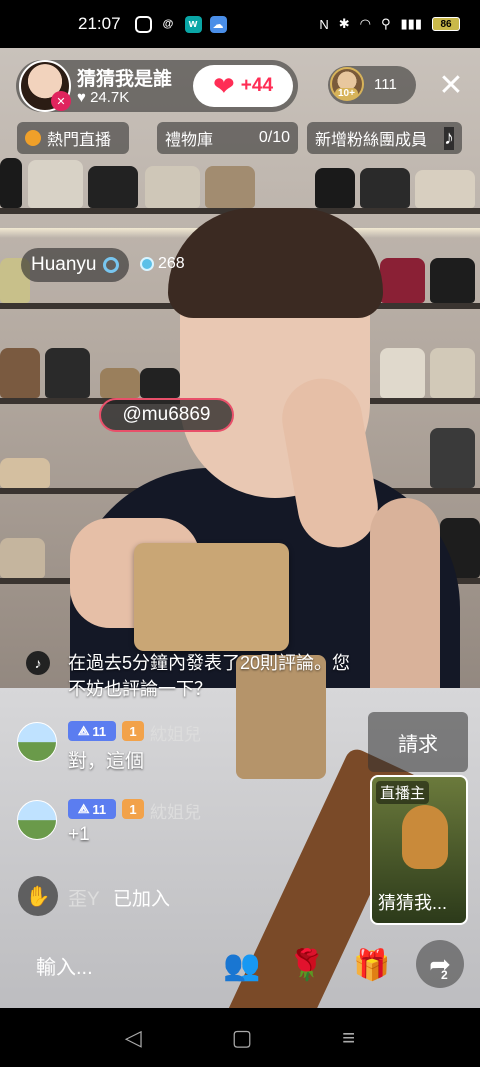 This screenshot has height=1067, width=480. Describe the element at coordinates (227, 138) in the screenshot. I see `chip-gift-library: 禮物庫 0/10` at that location.